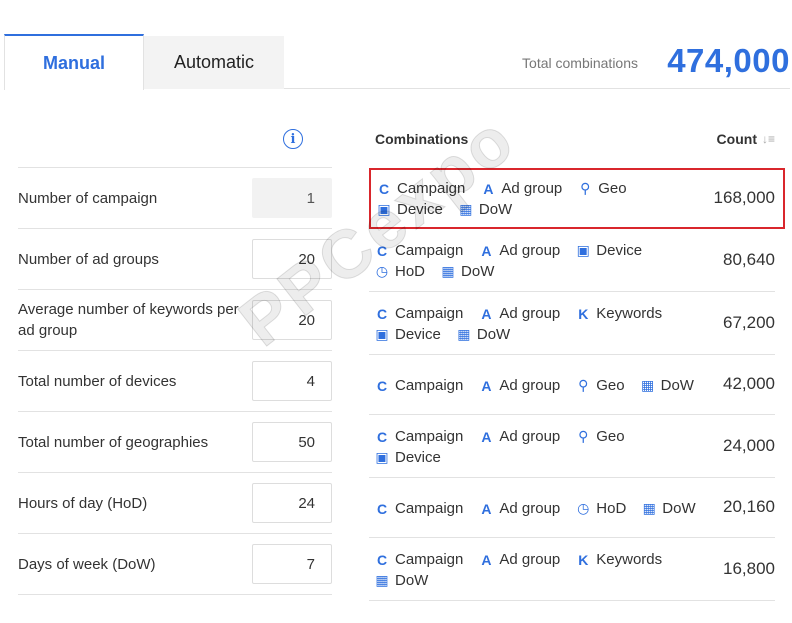  I want to click on parameter-label: Days of week (DoW), so click(87, 564).